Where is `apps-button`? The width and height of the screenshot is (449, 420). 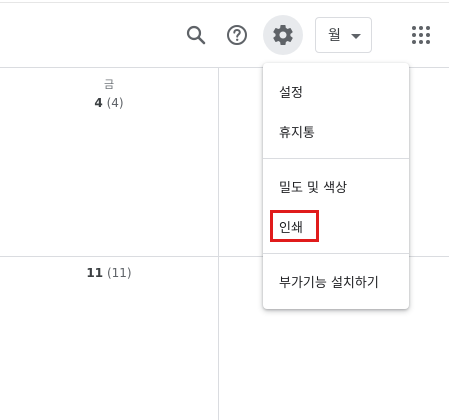
apps-button is located at coordinates (421, 35).